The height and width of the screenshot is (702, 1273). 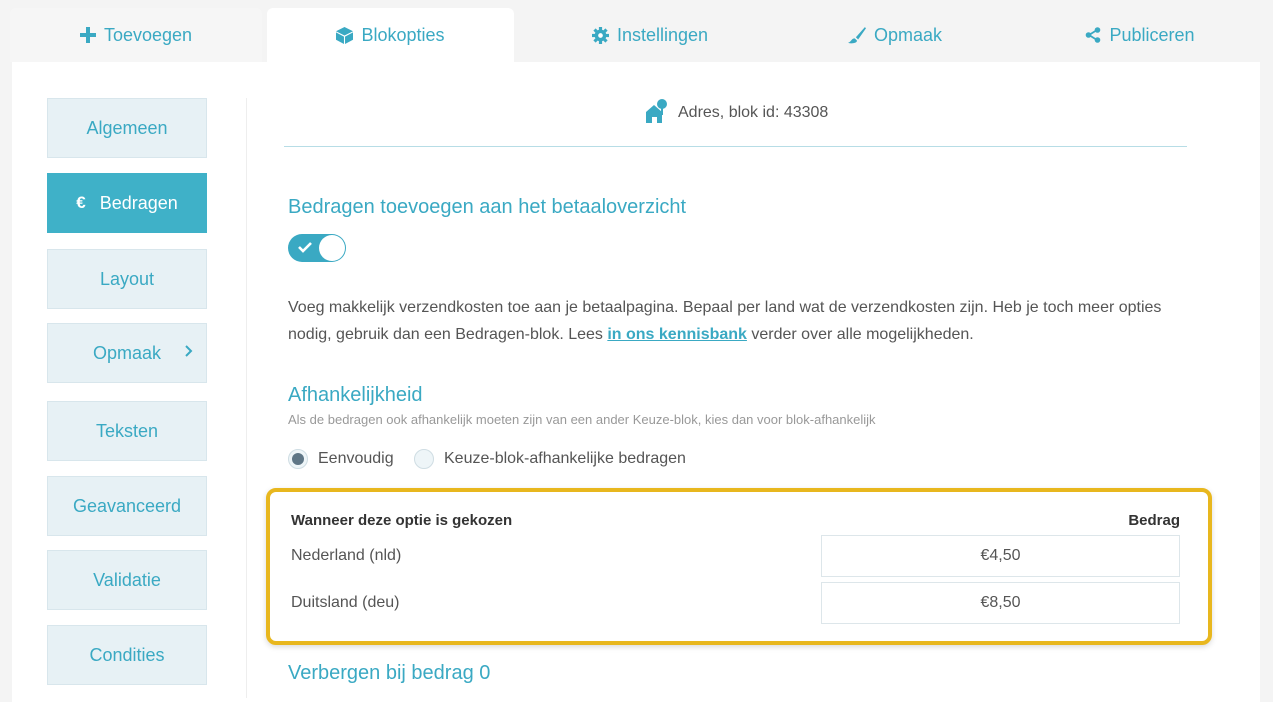 I want to click on sidebar-item-label: Opmaak, so click(x=127, y=352).